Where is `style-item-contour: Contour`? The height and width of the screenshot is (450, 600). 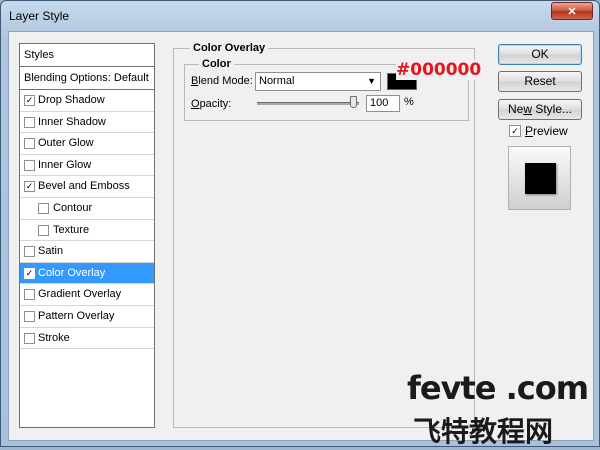
style-item-contour: Contour is located at coordinates (87, 209).